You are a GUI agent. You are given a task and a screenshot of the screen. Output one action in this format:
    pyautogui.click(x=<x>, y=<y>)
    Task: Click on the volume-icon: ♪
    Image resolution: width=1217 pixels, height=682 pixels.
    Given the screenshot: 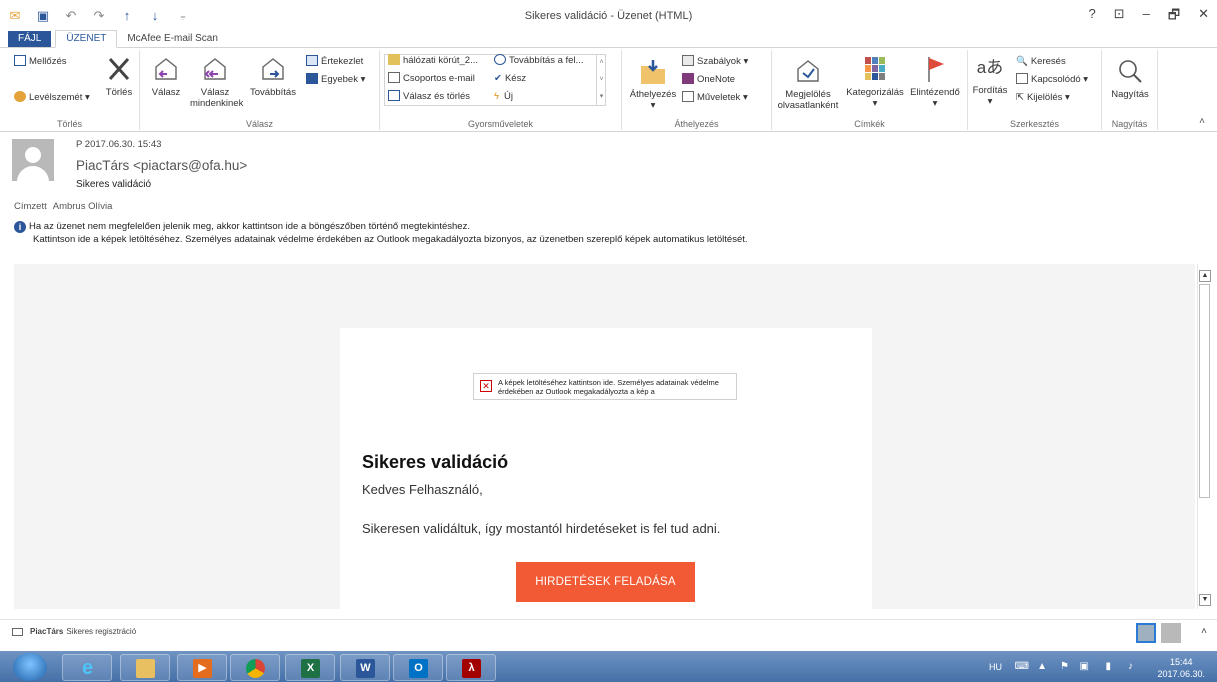 What is the action you would take?
    pyautogui.click(x=1130, y=666)
    